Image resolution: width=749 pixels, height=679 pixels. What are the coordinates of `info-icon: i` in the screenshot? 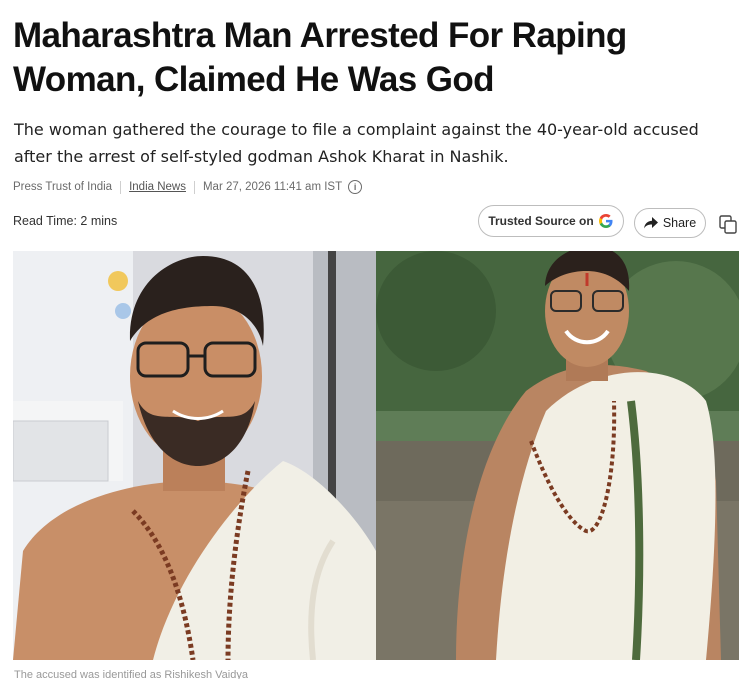 It's located at (355, 187).